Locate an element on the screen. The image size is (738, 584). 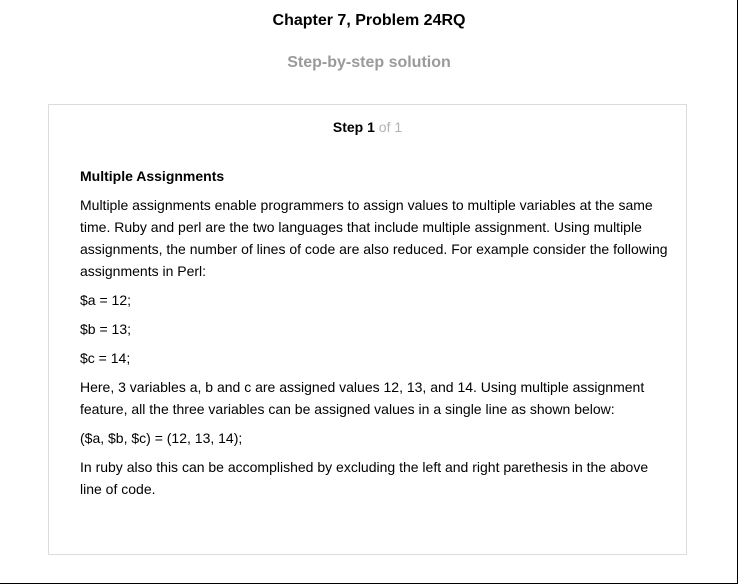
code-line: $c = 14; is located at coordinates (105, 358).